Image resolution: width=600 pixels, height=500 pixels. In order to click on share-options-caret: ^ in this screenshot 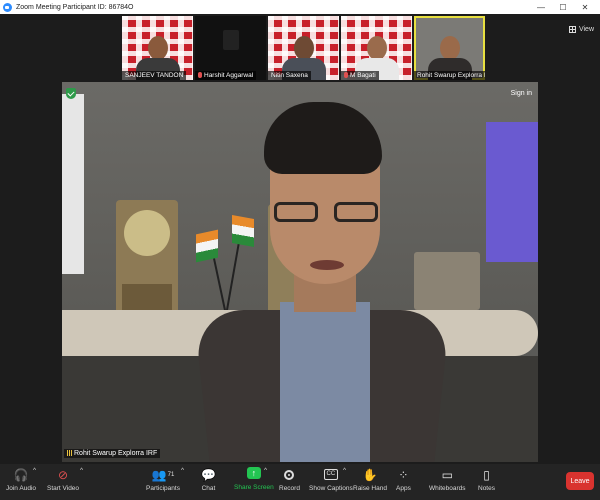, I will do `click(265, 470)`.